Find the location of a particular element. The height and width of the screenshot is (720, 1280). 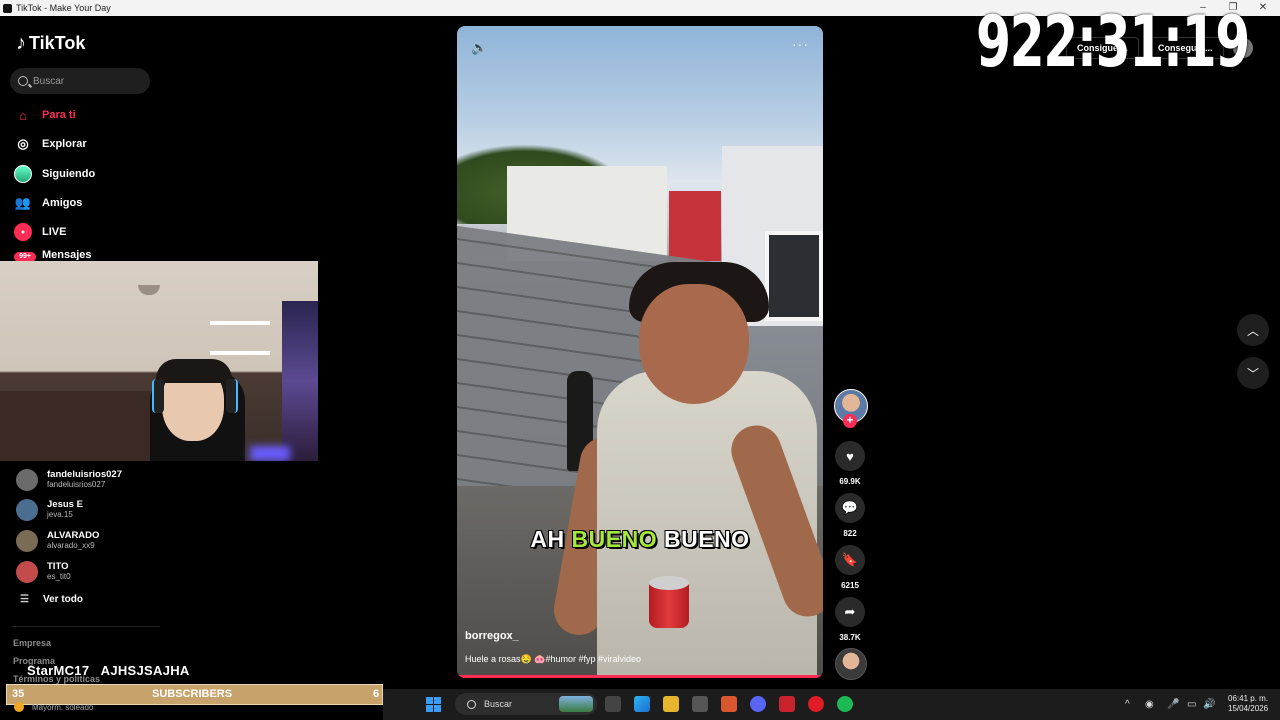

friends-icon: 👥 is located at coordinates (23, 202).